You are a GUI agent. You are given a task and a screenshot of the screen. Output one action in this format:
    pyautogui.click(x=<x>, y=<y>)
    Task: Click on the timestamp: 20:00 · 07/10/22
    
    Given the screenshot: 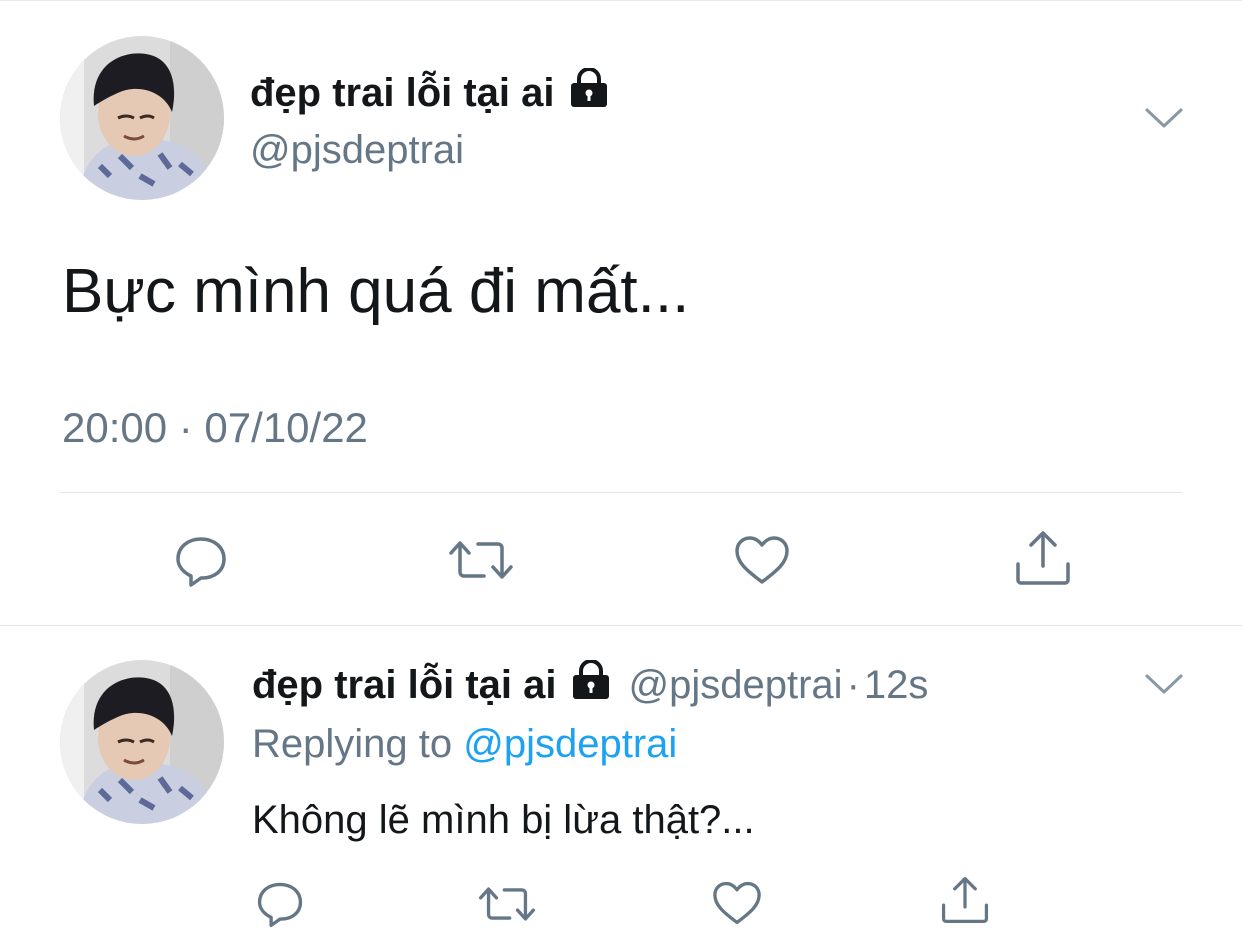 What is the action you would take?
    pyautogui.click(x=215, y=428)
    